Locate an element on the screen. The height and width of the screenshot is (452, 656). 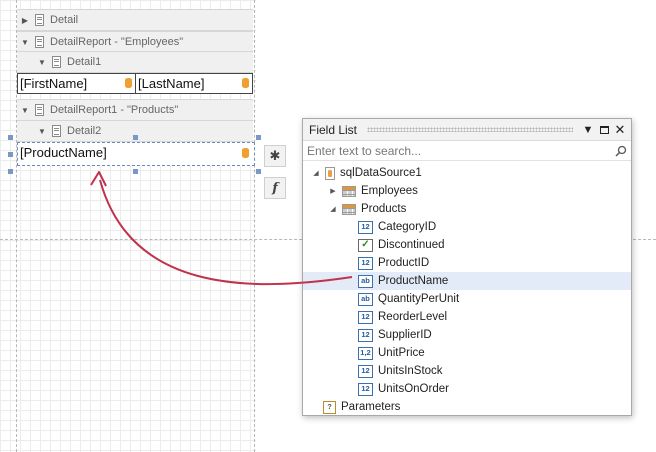
firstname-cell: [FirstName] is located at coordinates (77, 83).